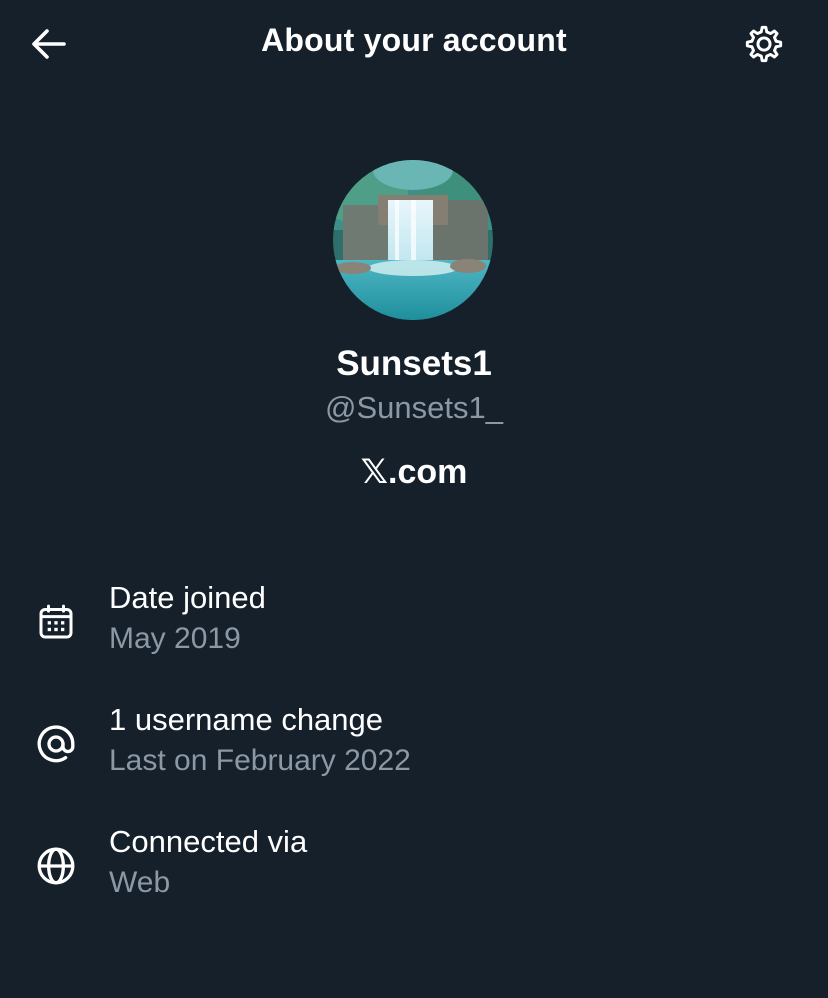 The height and width of the screenshot is (998, 828). I want to click on gear-icon, so click(764, 44).